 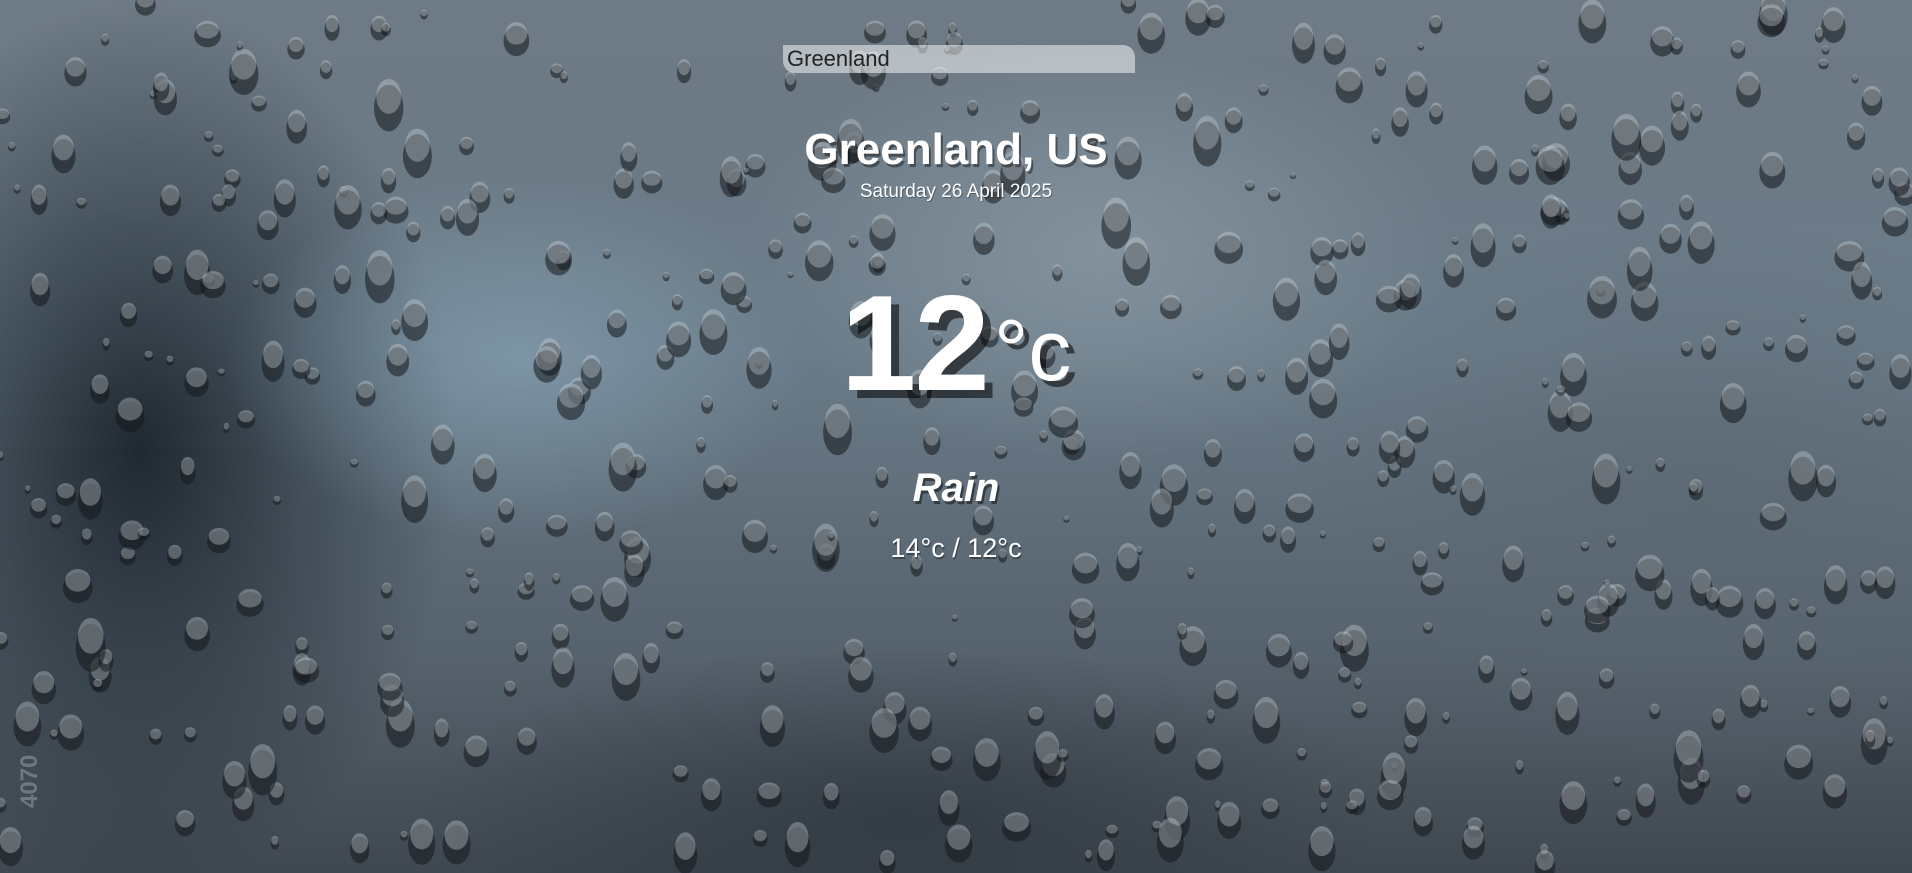 I want to click on hi-low-temperature: 14°c / 12°c, so click(x=956, y=548).